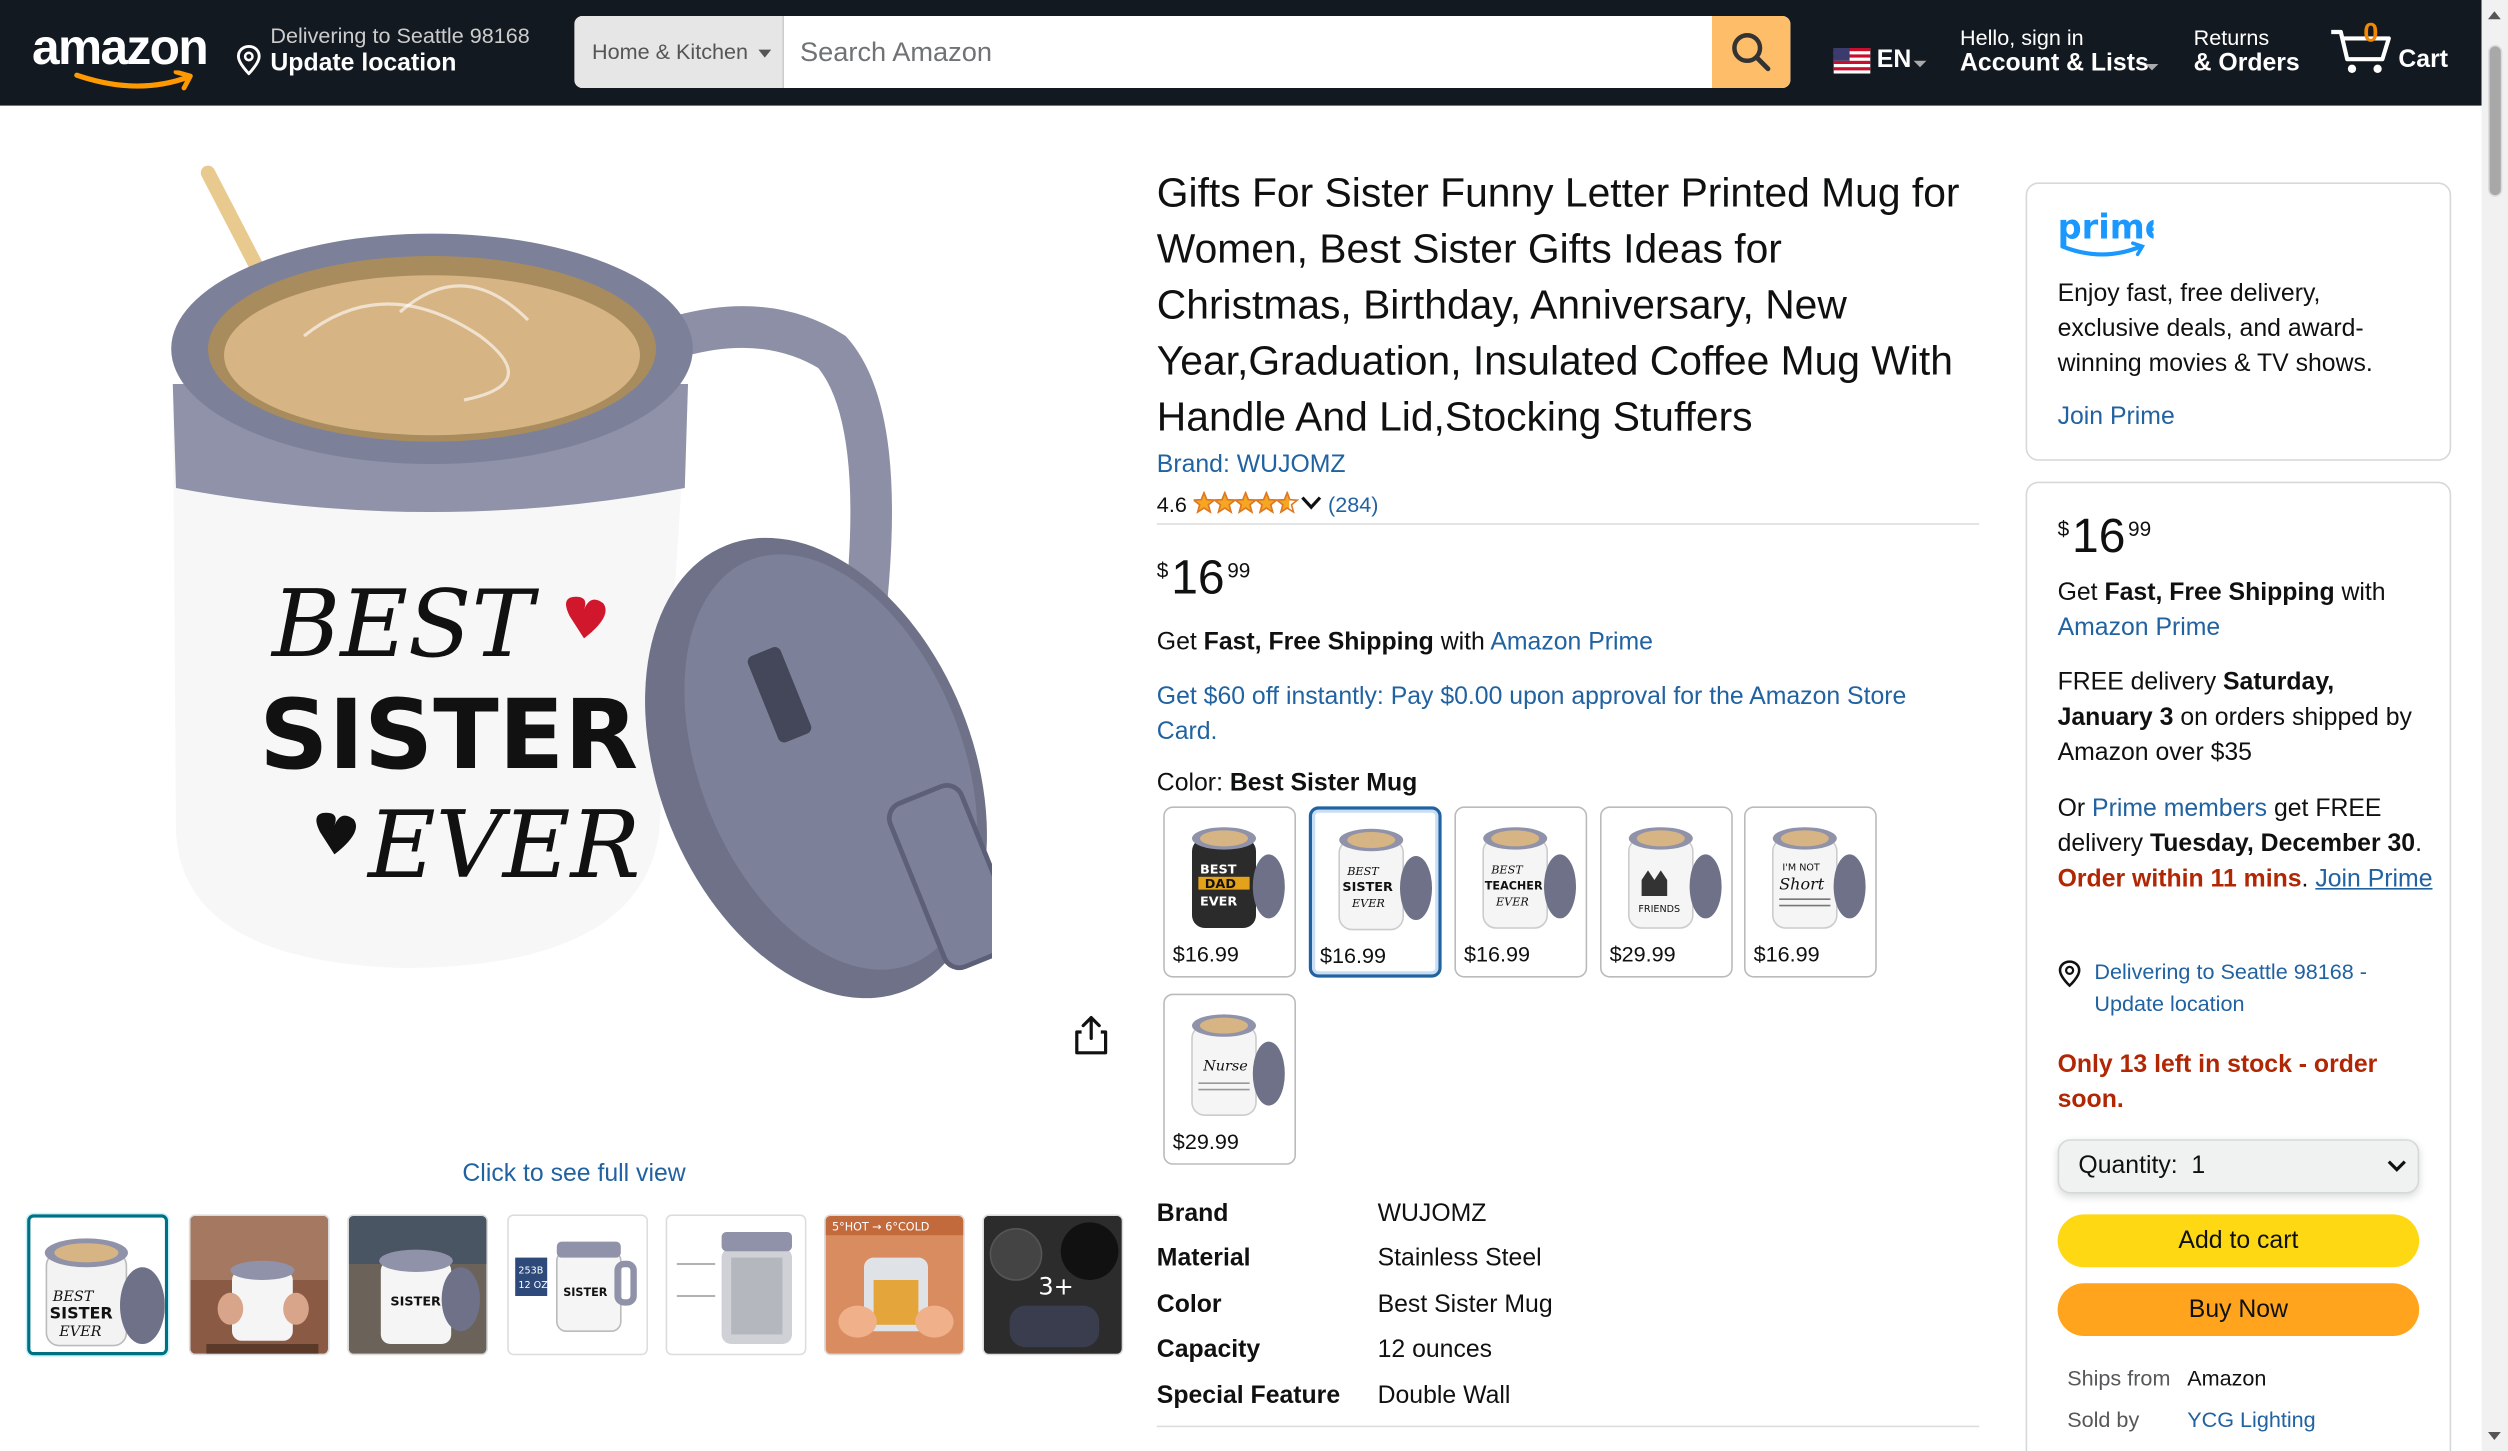  I want to click on search-button, so click(1751, 52).